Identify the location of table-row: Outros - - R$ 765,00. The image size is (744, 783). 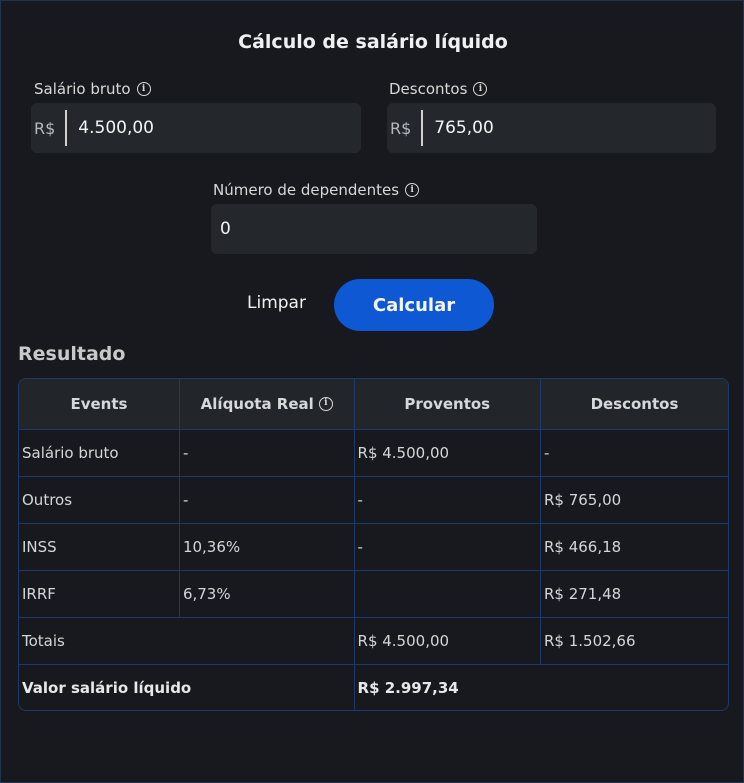
(373, 499).